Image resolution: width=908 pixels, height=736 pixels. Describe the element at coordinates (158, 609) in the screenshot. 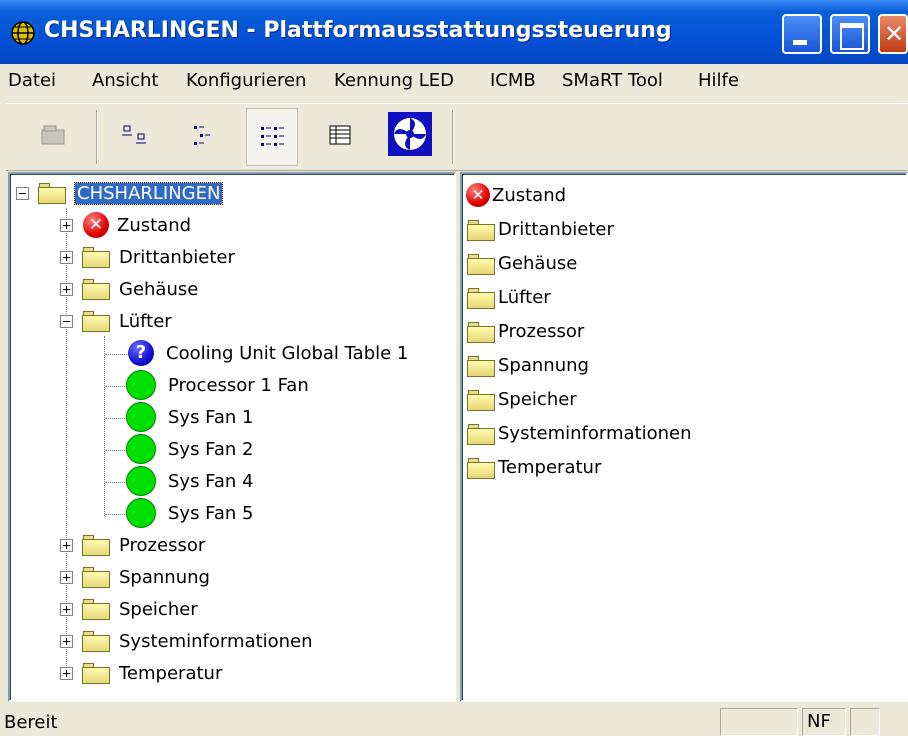

I see `tree-item-label: Speicher` at that location.